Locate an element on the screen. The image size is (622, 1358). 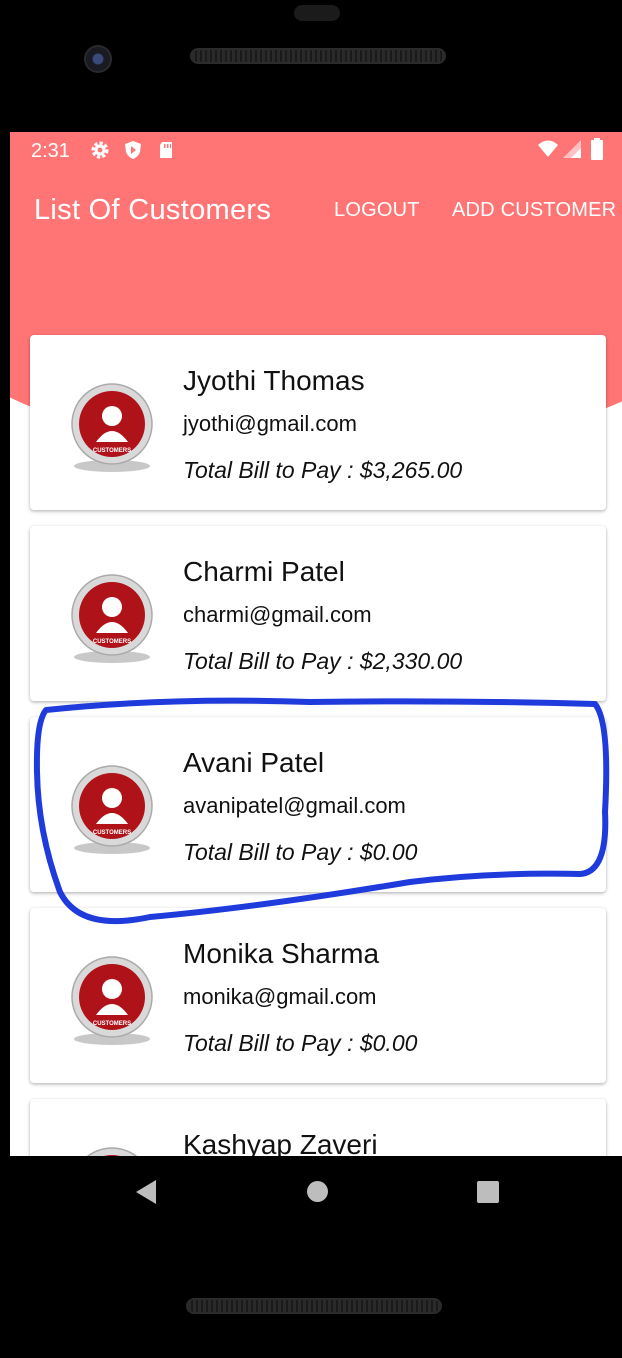
customer-email: charmi@gmail.com is located at coordinates (277, 614).